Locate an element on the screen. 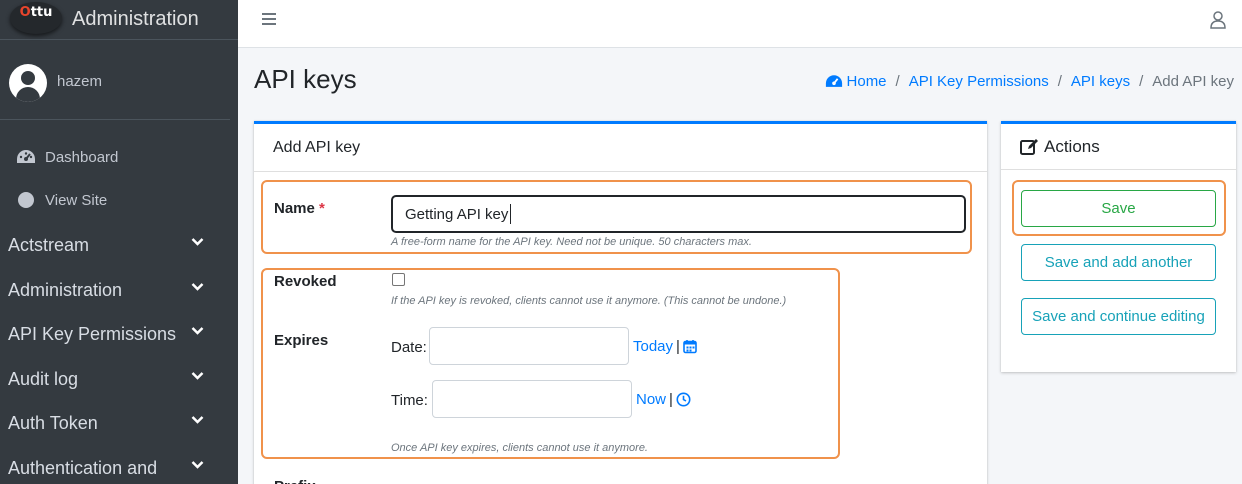 The width and height of the screenshot is (1242, 484). ottu-logo: Ottu is located at coordinates (36, 18).